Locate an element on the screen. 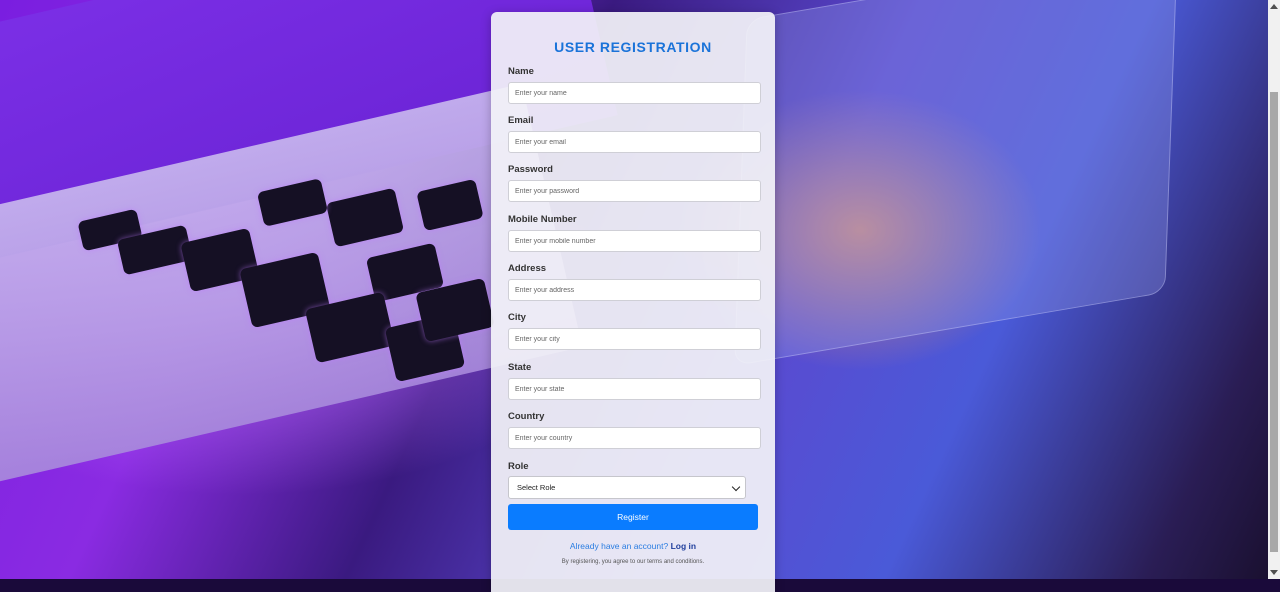  address-label: Address is located at coordinates (527, 268).